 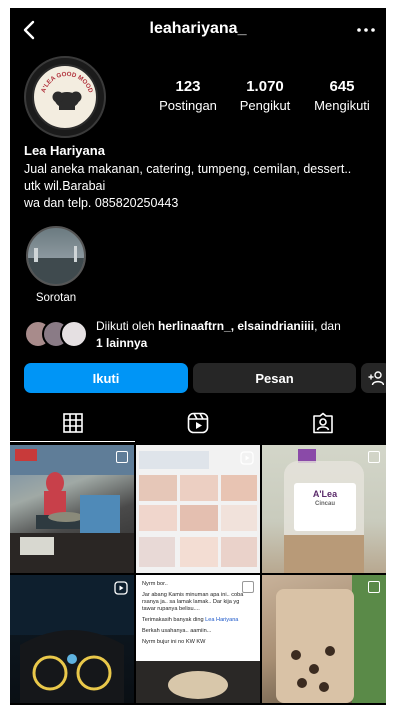 I want to click on stat-followers: 1.070 Pengikut, so click(x=265, y=95).